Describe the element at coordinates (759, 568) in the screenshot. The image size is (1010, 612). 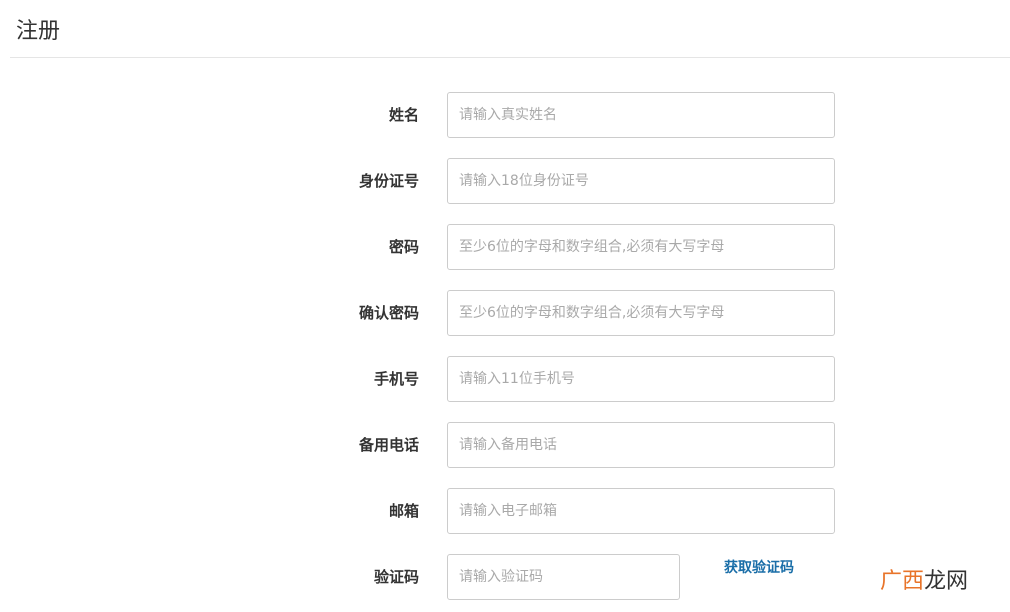
I see `get-code-link: 获取验证码` at that location.